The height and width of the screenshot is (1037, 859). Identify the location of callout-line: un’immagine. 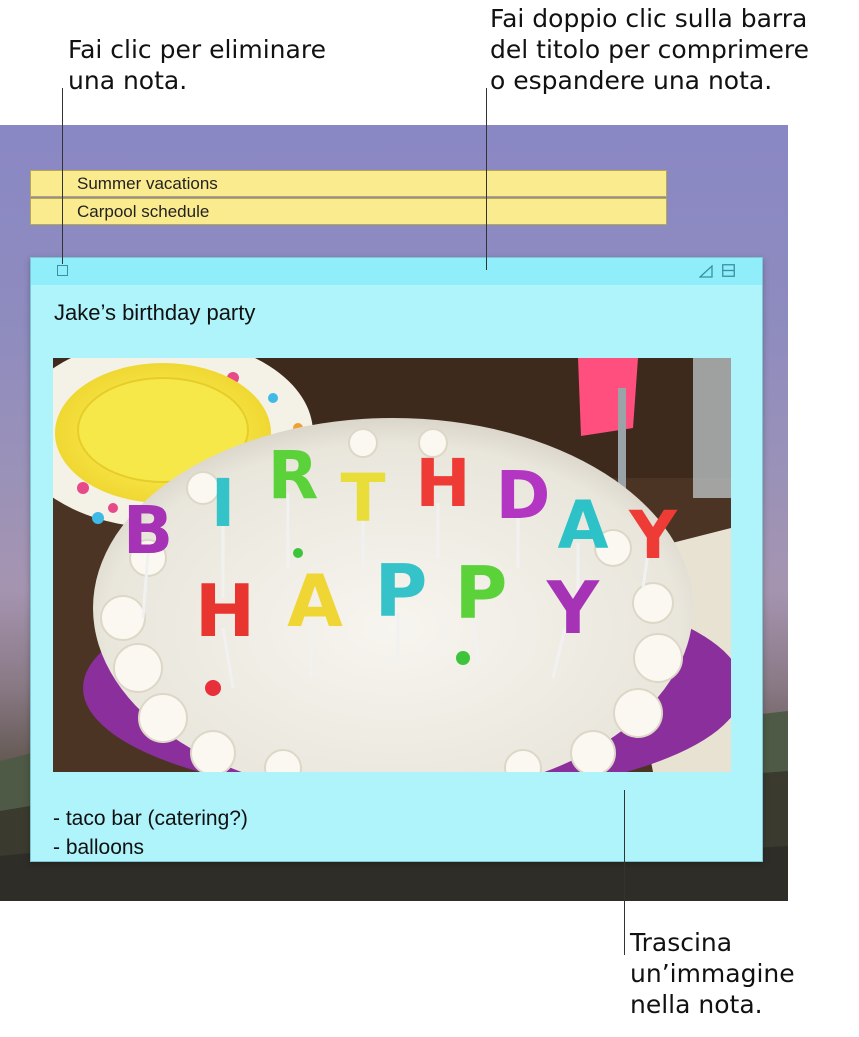
(712, 973).